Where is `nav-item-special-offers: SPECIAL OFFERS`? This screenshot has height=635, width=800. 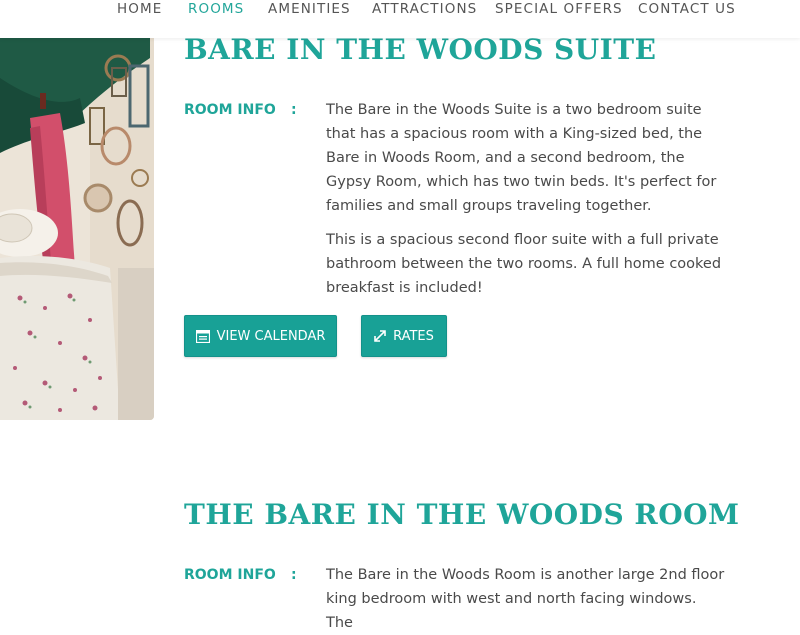
nav-item-special-offers: SPECIAL OFFERS is located at coordinates (559, 9).